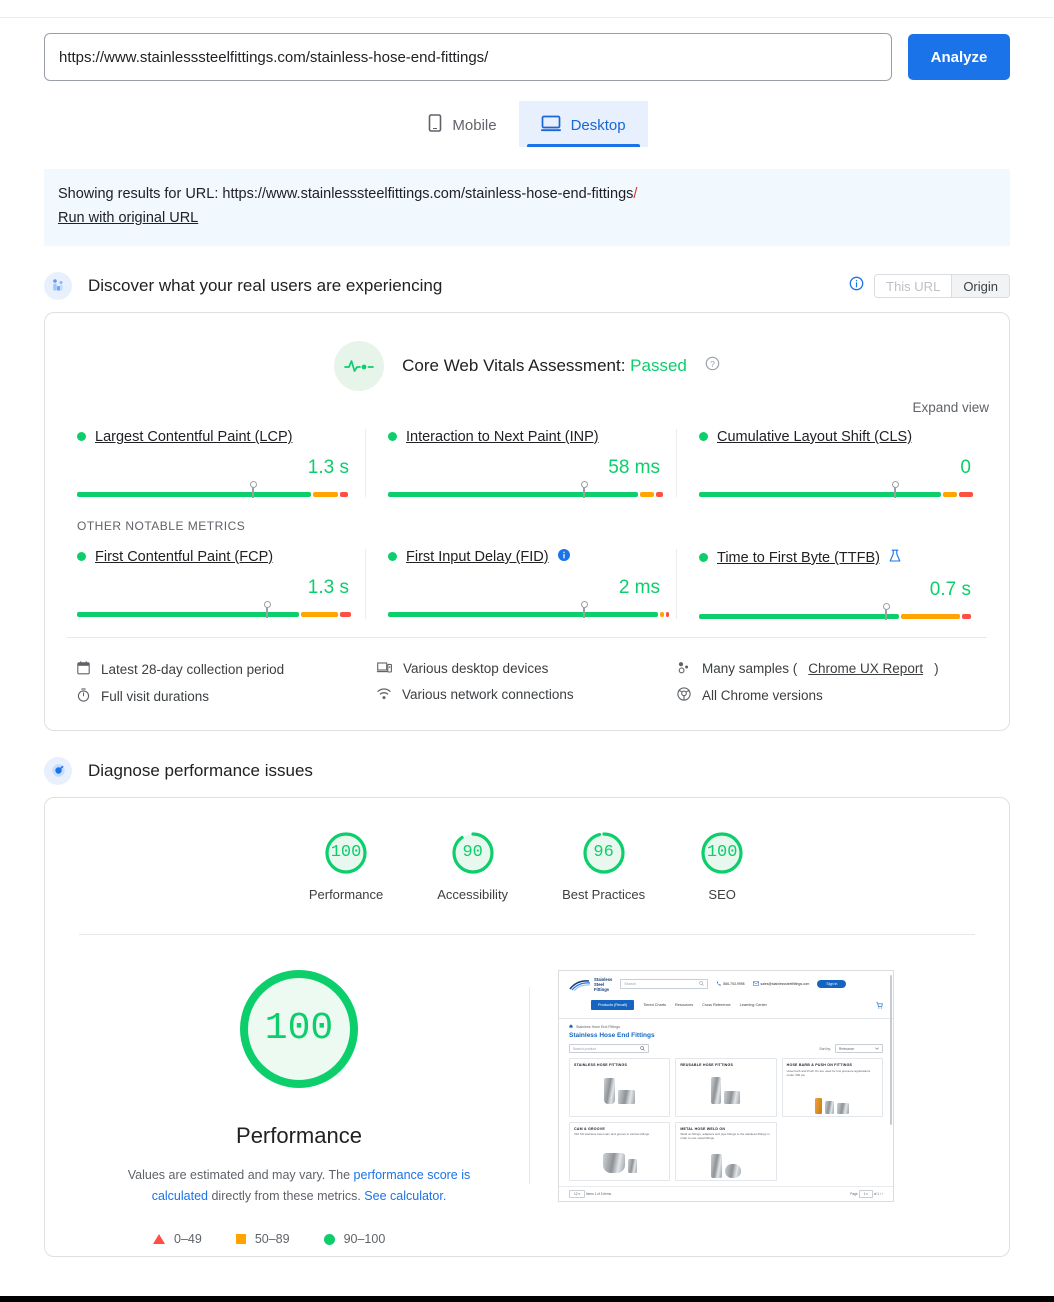 This screenshot has height=1302, width=1054. I want to click on metric-fcp-value: 1.3 s, so click(328, 587).